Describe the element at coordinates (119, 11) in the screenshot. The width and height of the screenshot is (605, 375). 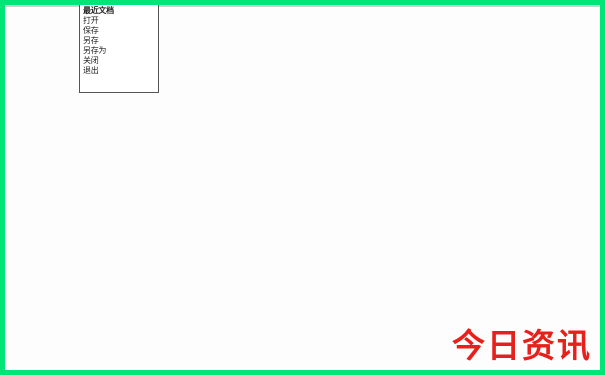
I see `dropdown-item: 最近文档` at that location.